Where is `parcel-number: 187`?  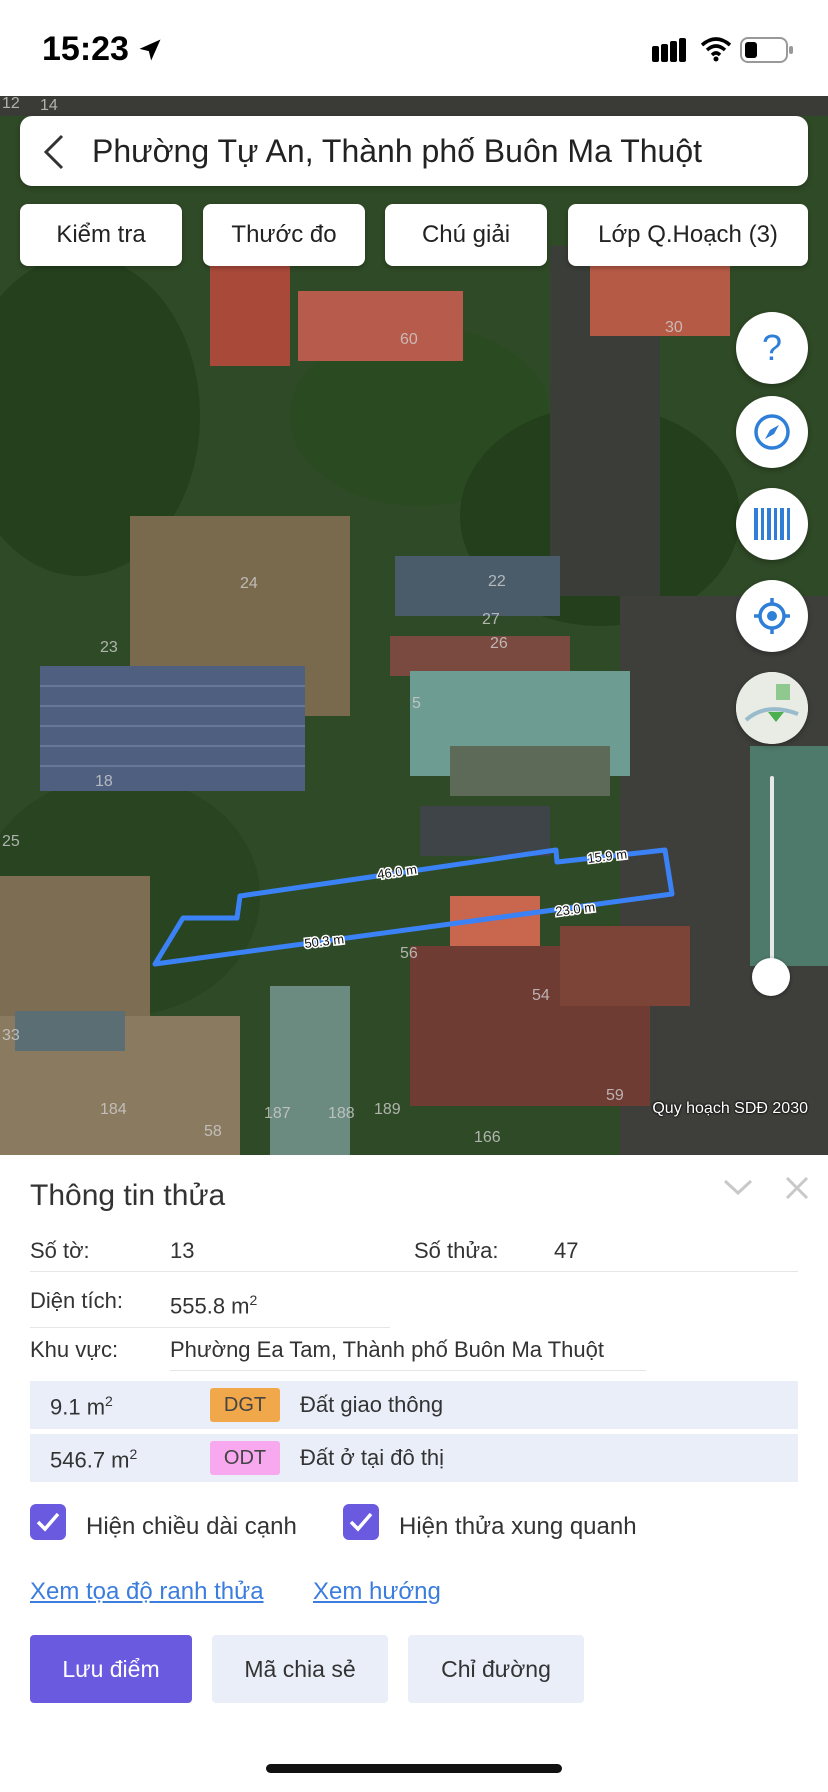 parcel-number: 187 is located at coordinates (277, 1113).